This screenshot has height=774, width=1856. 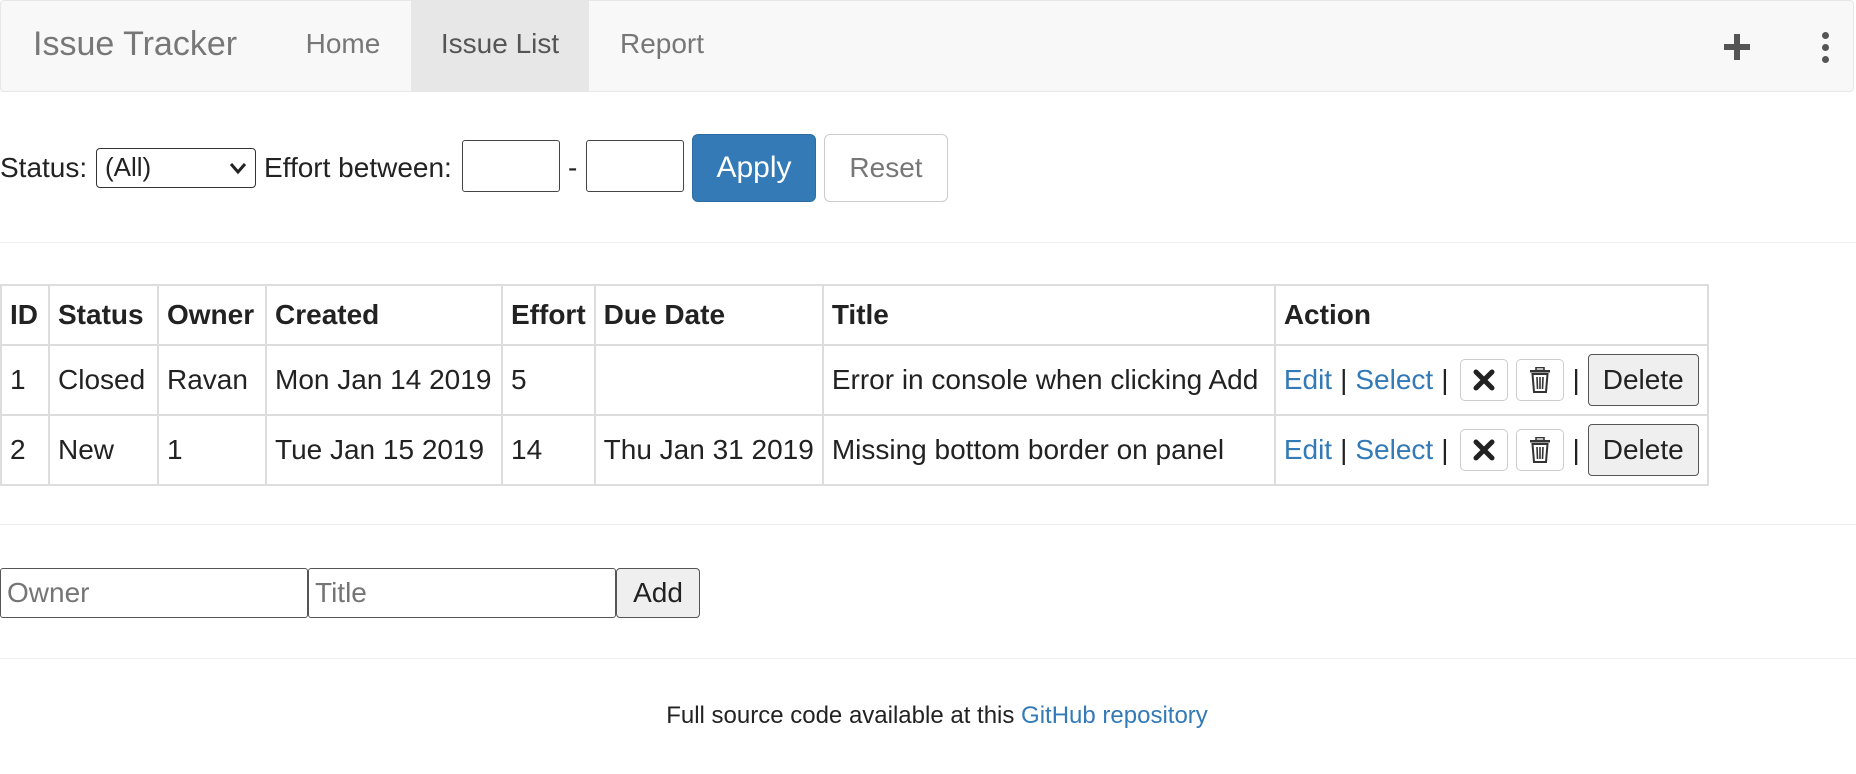 I want to click on cell-id: 2, so click(x=25, y=450).